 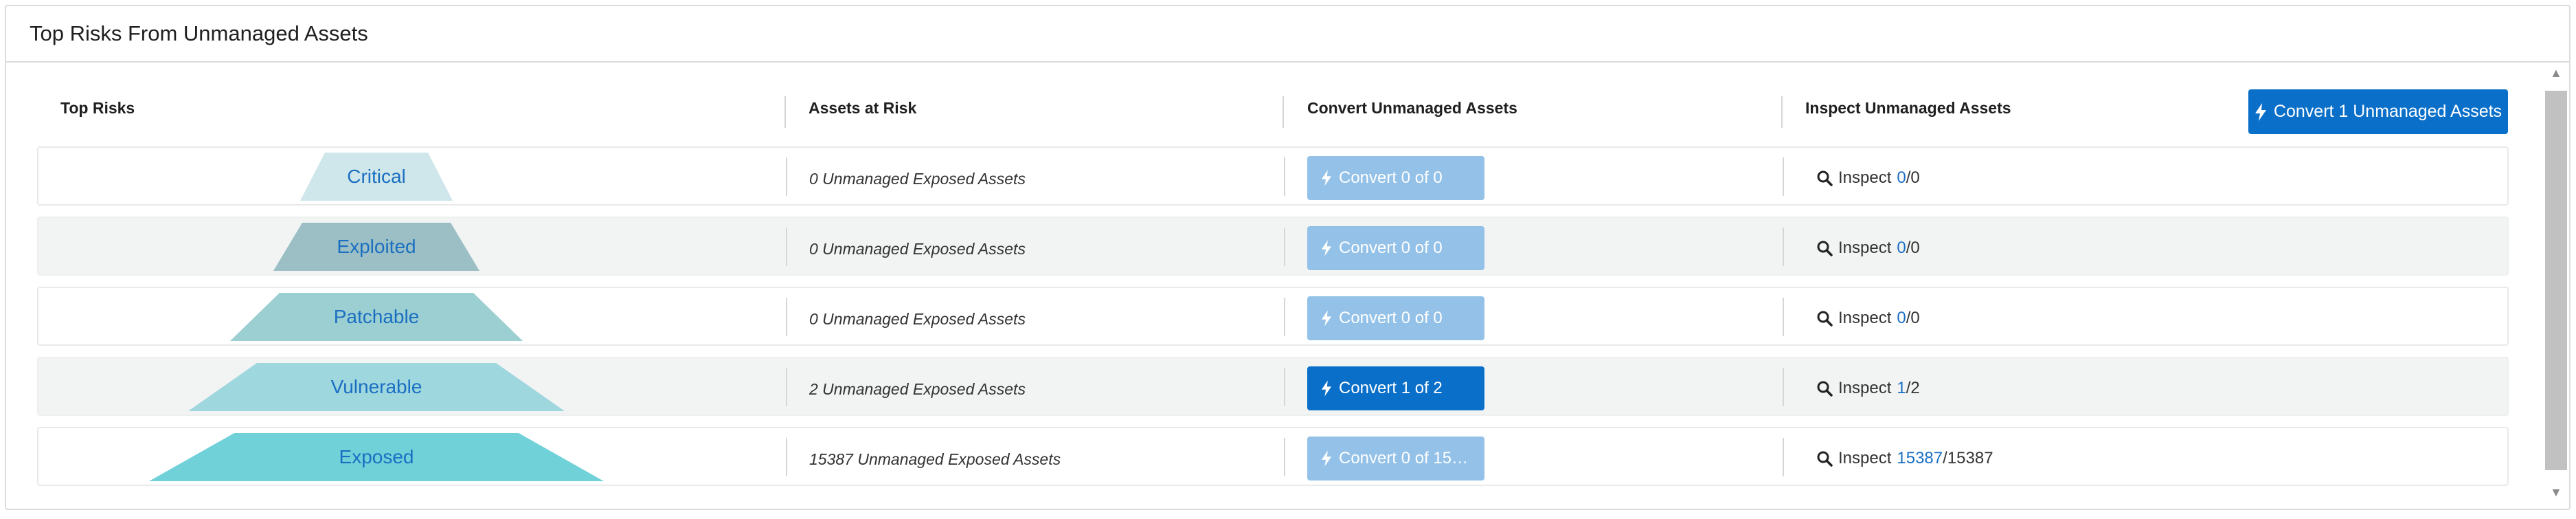 What do you see at coordinates (1908, 108) in the screenshot?
I see `column-header-inspect: Inspect Unmanaged Assets` at bounding box center [1908, 108].